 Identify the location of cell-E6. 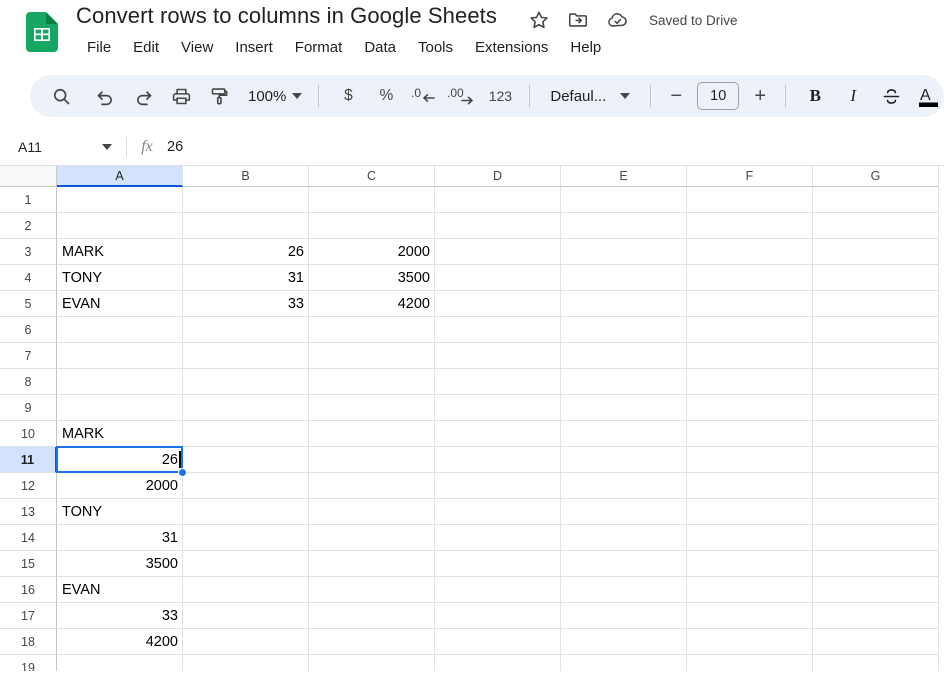
(624, 330).